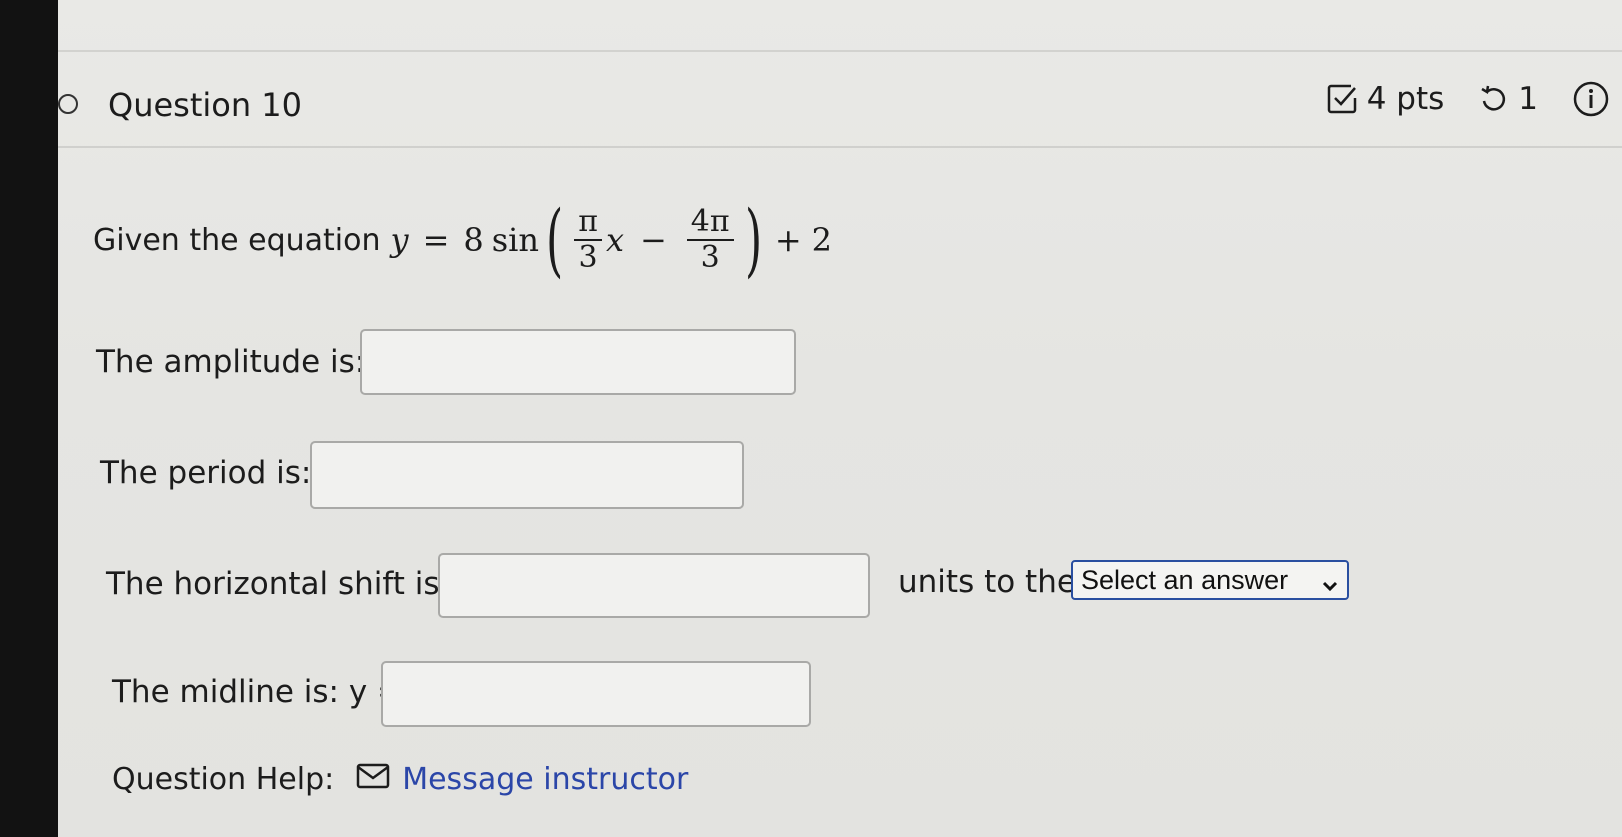  I want to click on eq-frac2-den: 3, so click(710, 257).